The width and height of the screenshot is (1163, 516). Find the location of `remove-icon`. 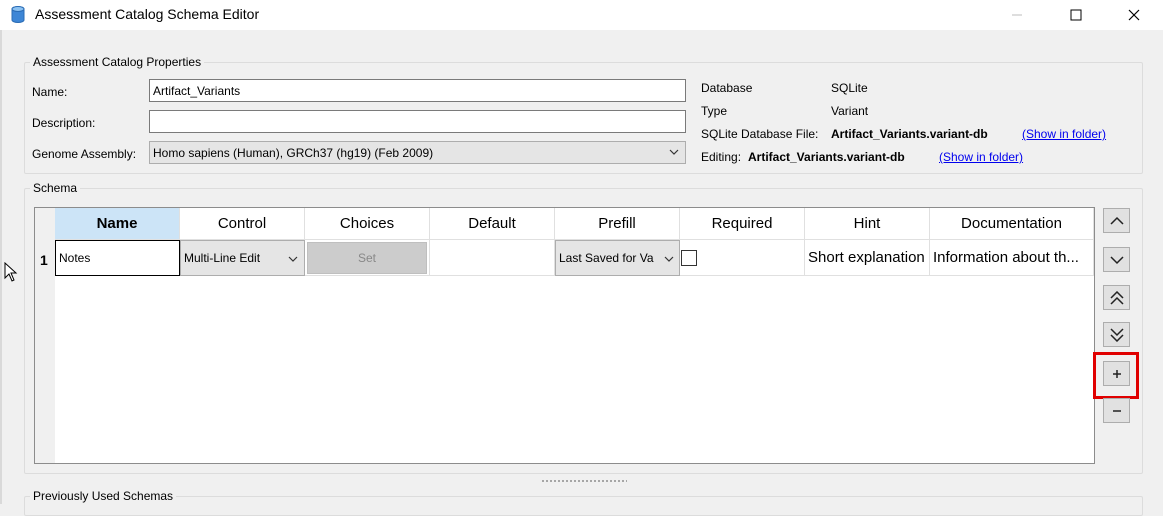

remove-icon is located at coordinates (1116, 410).